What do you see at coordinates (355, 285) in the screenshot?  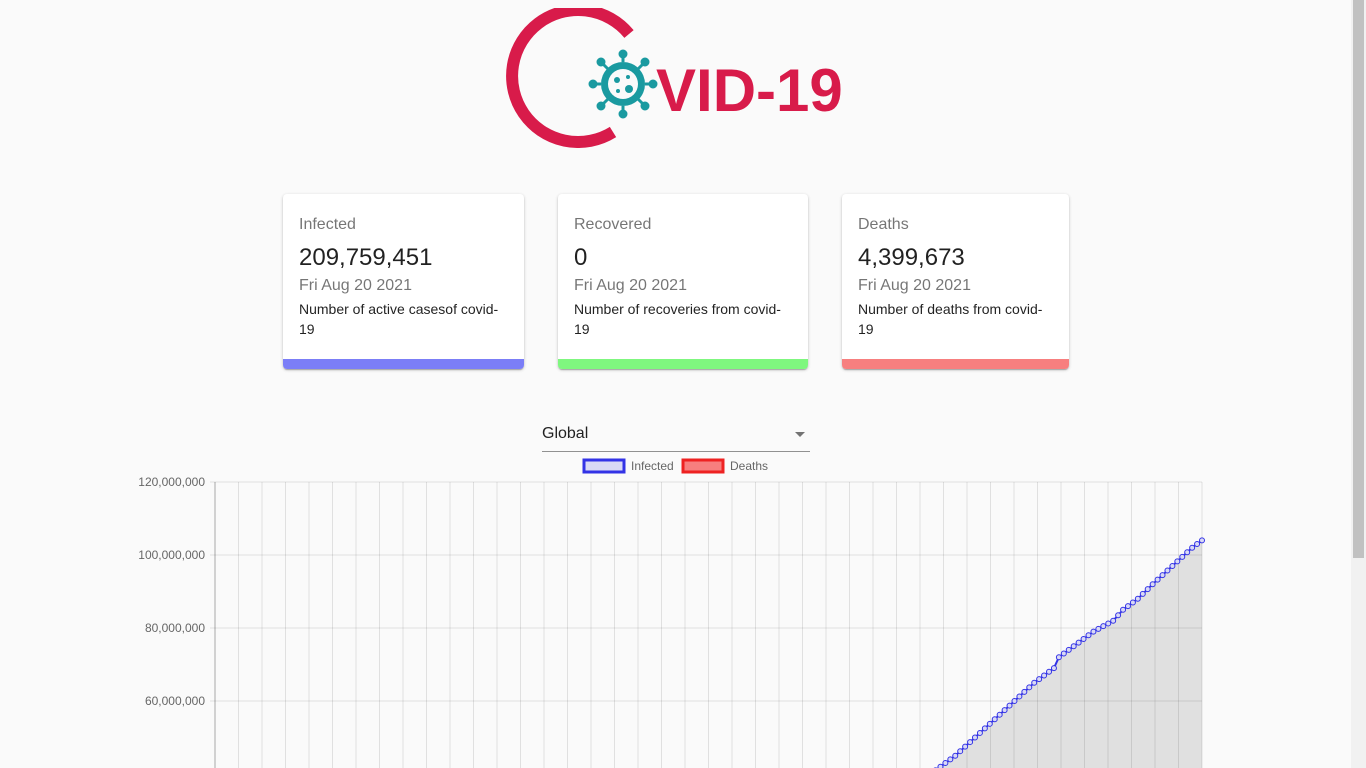 I see `infected-date: Fri Aug 20 2021` at bounding box center [355, 285].